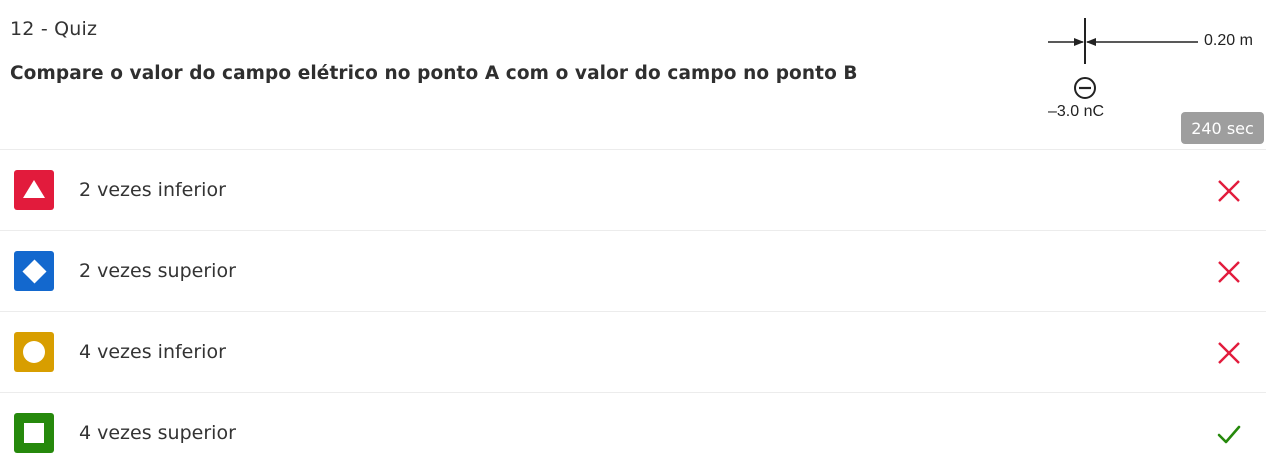  What do you see at coordinates (1153, 70) in the screenshot?
I see `question-figure: 0.20 m –3.0 nC` at bounding box center [1153, 70].